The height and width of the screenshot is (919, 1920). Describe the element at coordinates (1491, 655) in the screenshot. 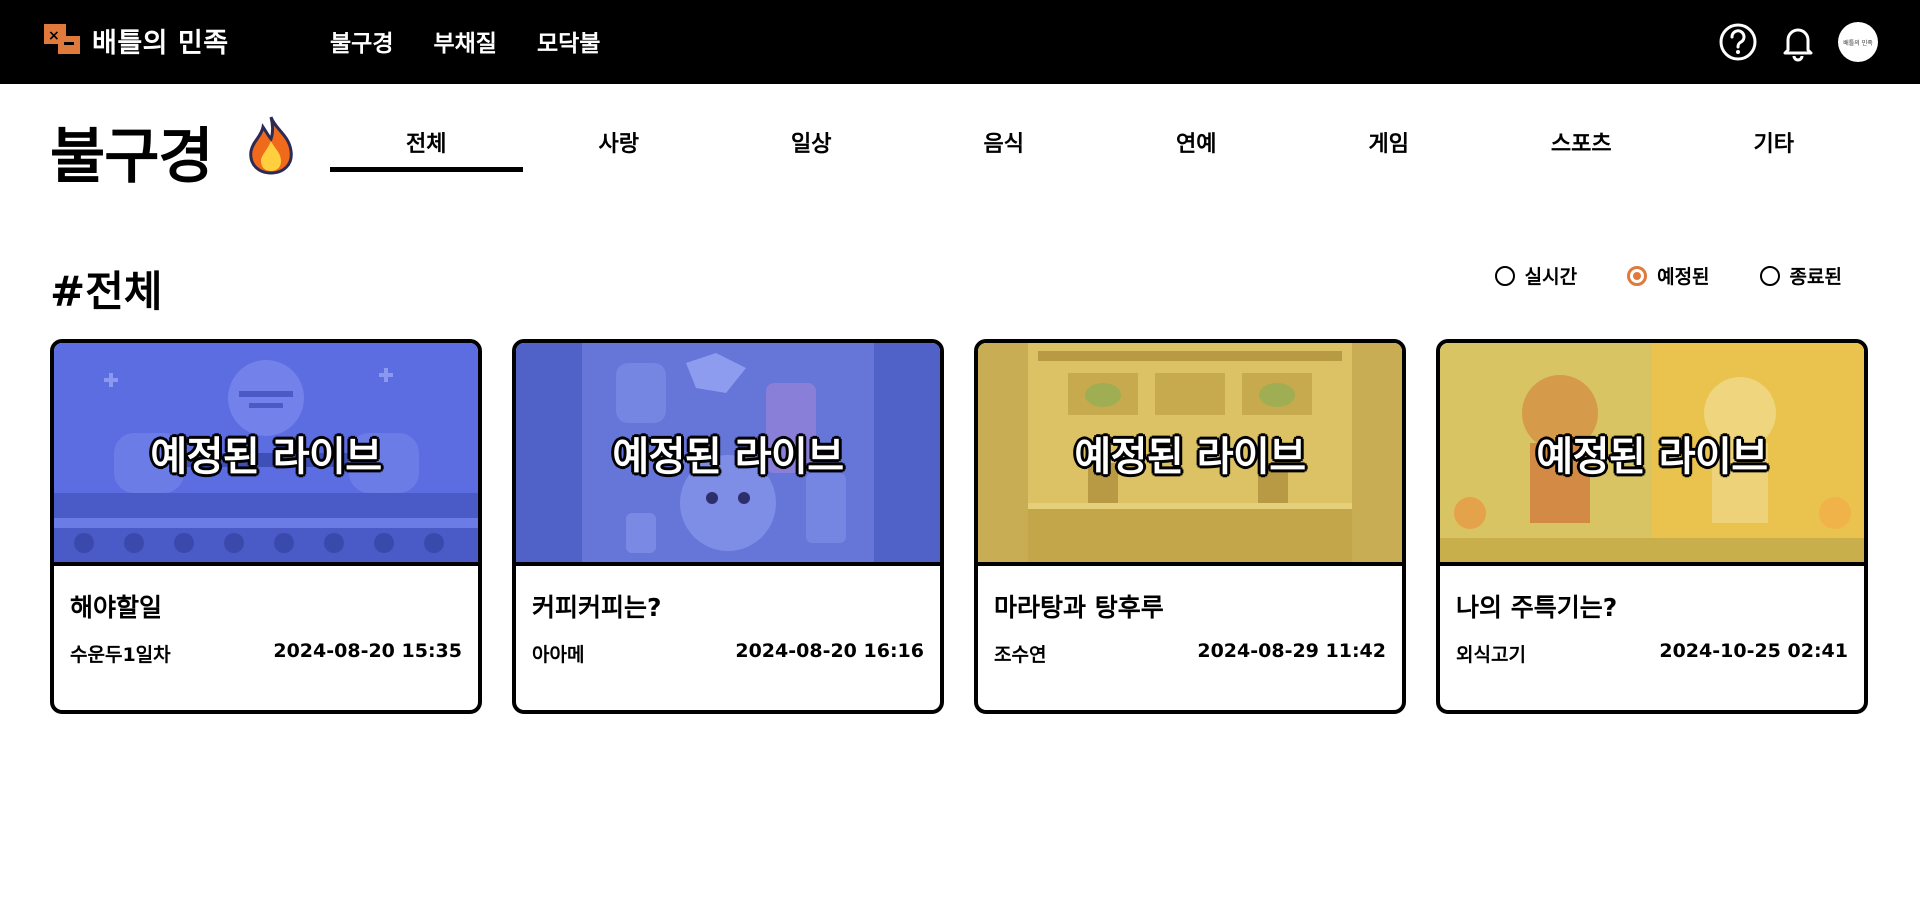

I see `card-author: 외식고기` at that location.